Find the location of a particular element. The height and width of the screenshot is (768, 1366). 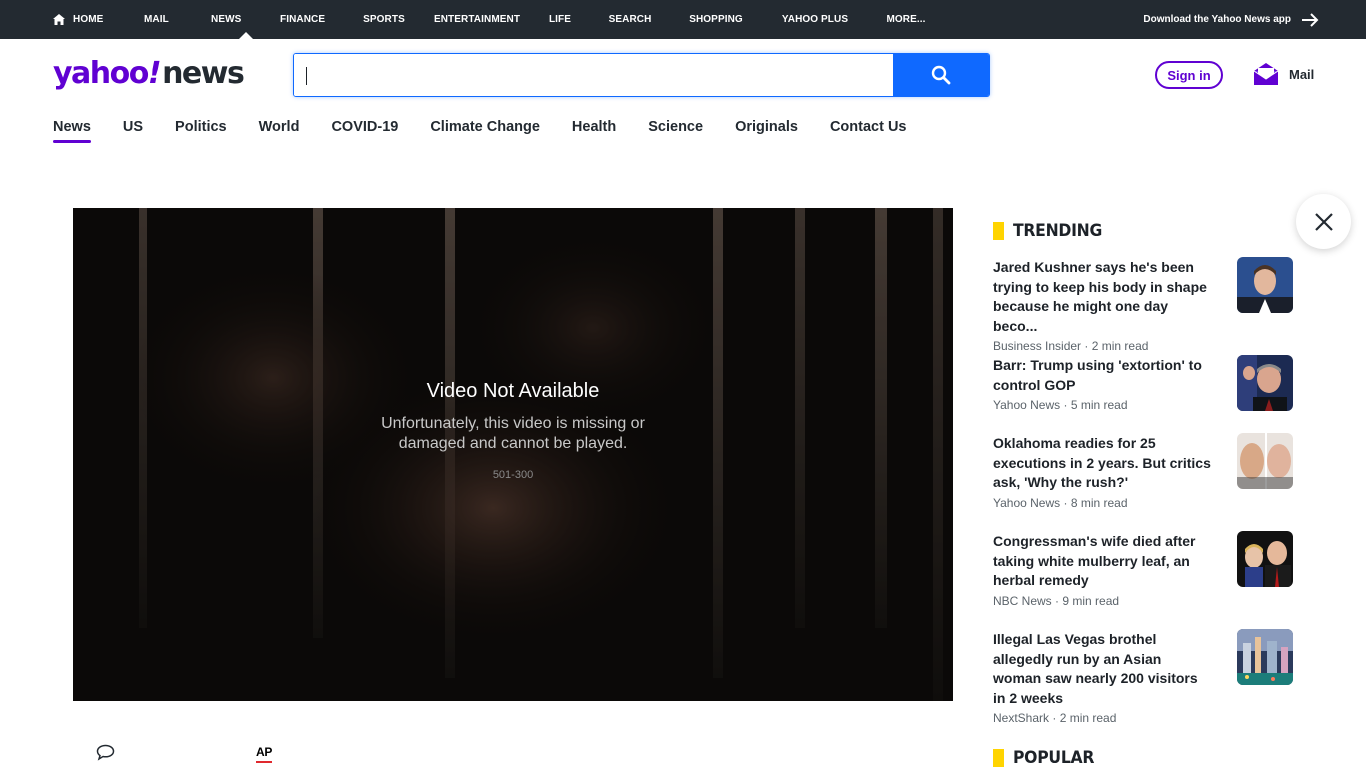

topnav-life-label: Life is located at coordinates (560, 19).